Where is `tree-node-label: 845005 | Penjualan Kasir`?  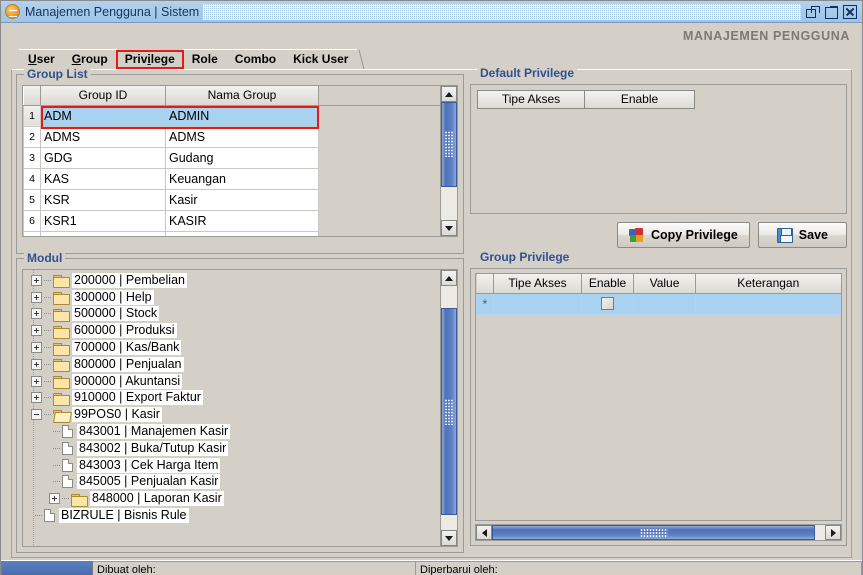
tree-node-label: 845005 | Penjualan Kasir is located at coordinates (149, 482).